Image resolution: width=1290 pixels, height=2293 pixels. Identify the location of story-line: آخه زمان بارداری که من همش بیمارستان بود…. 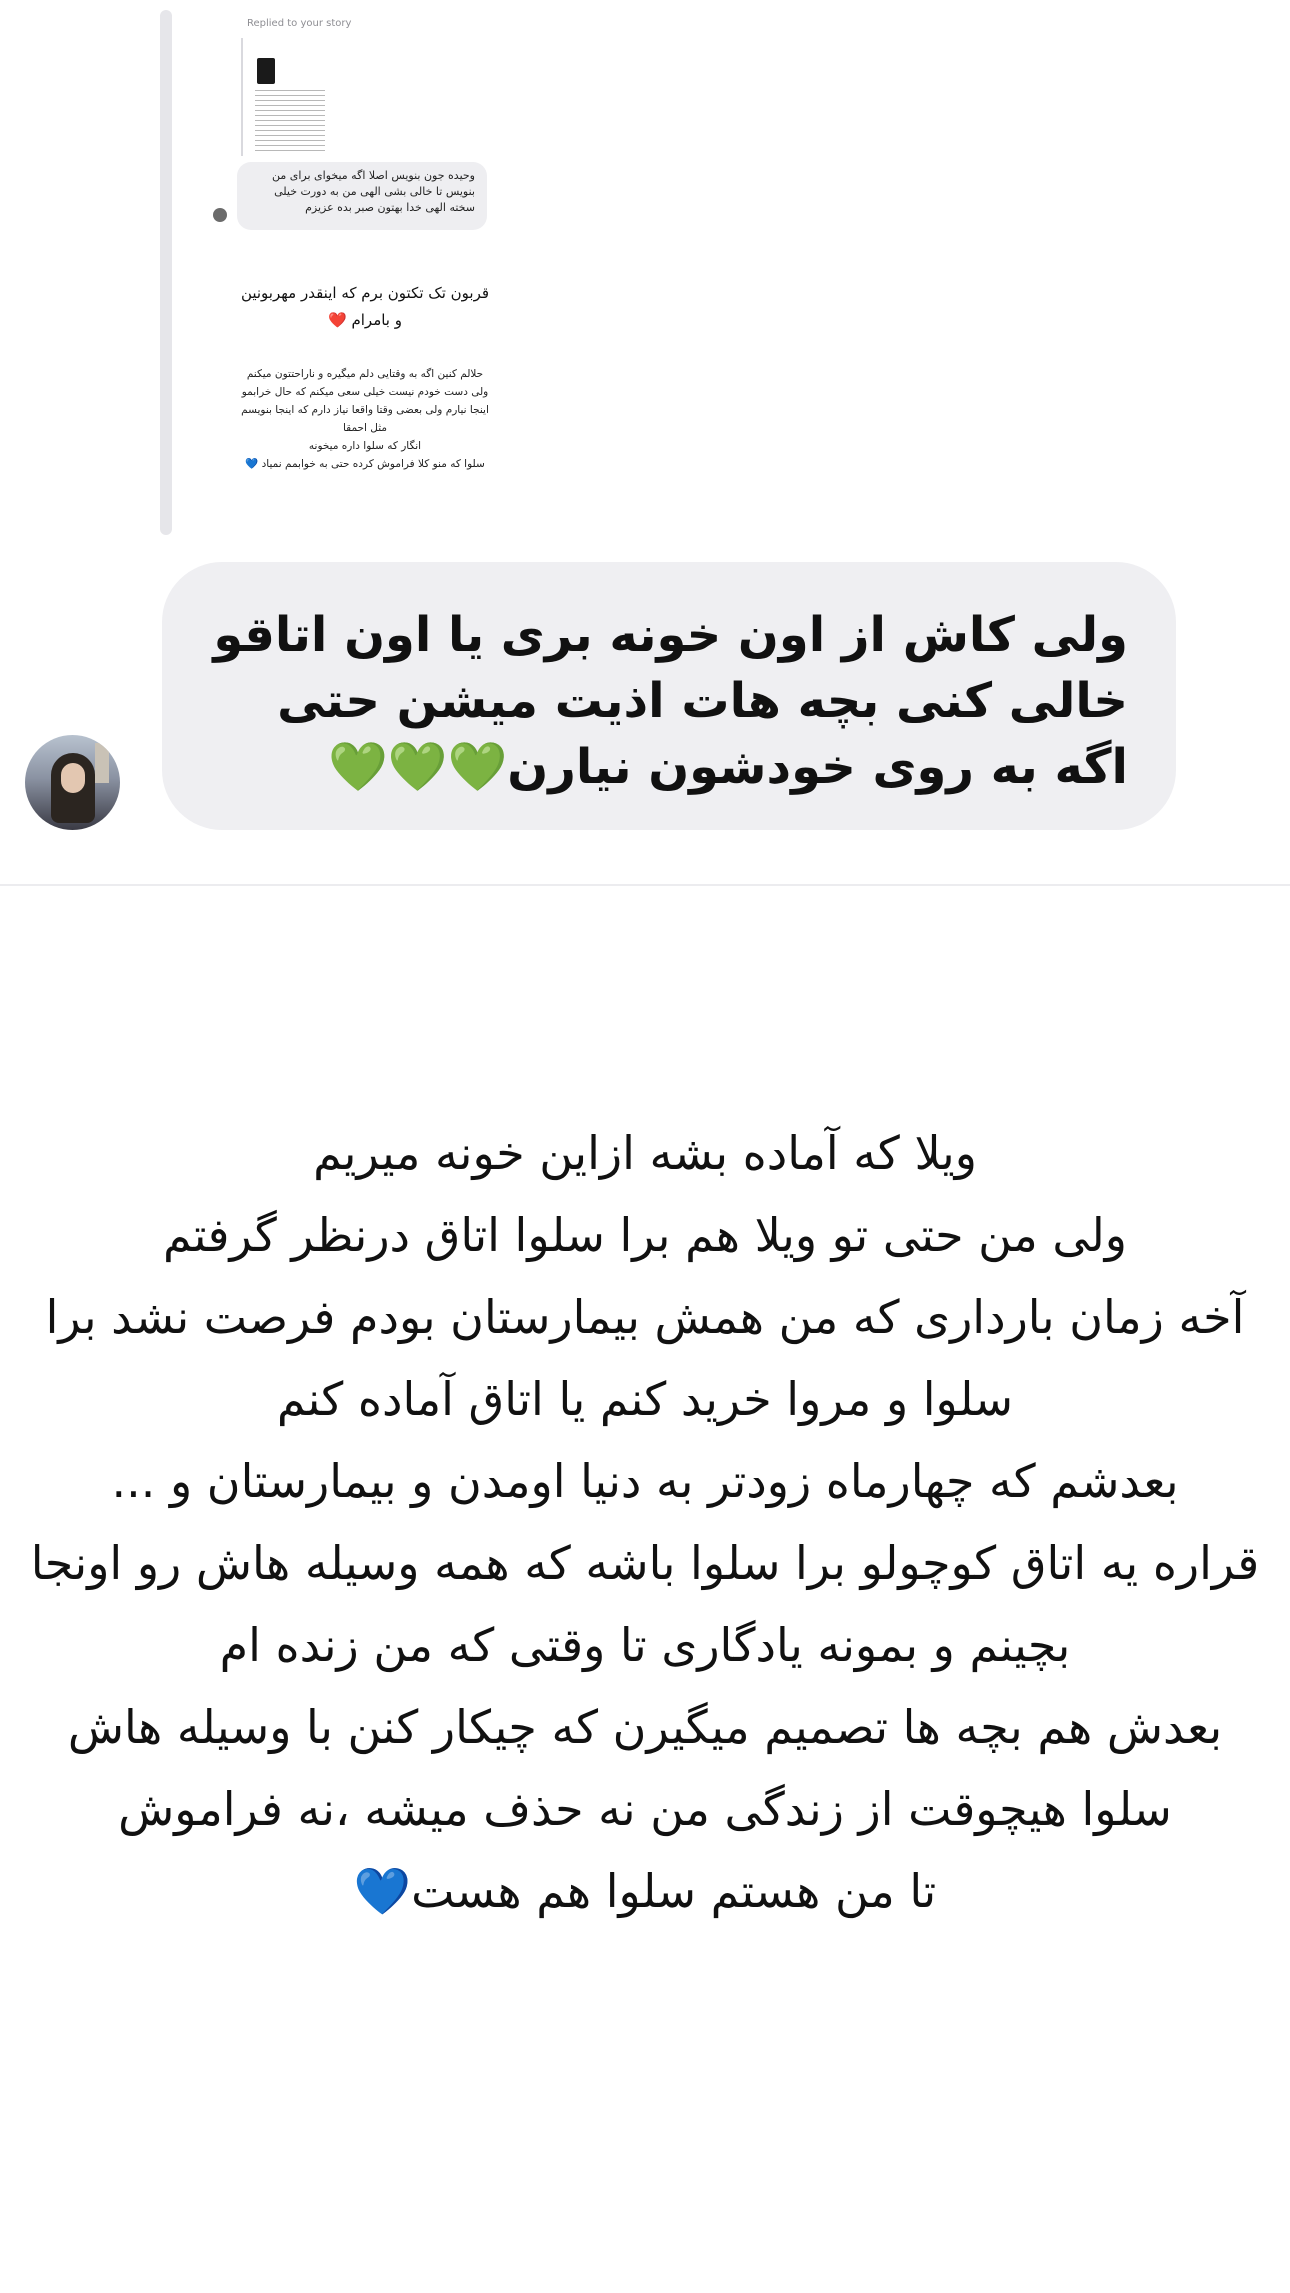
(645, 1317).